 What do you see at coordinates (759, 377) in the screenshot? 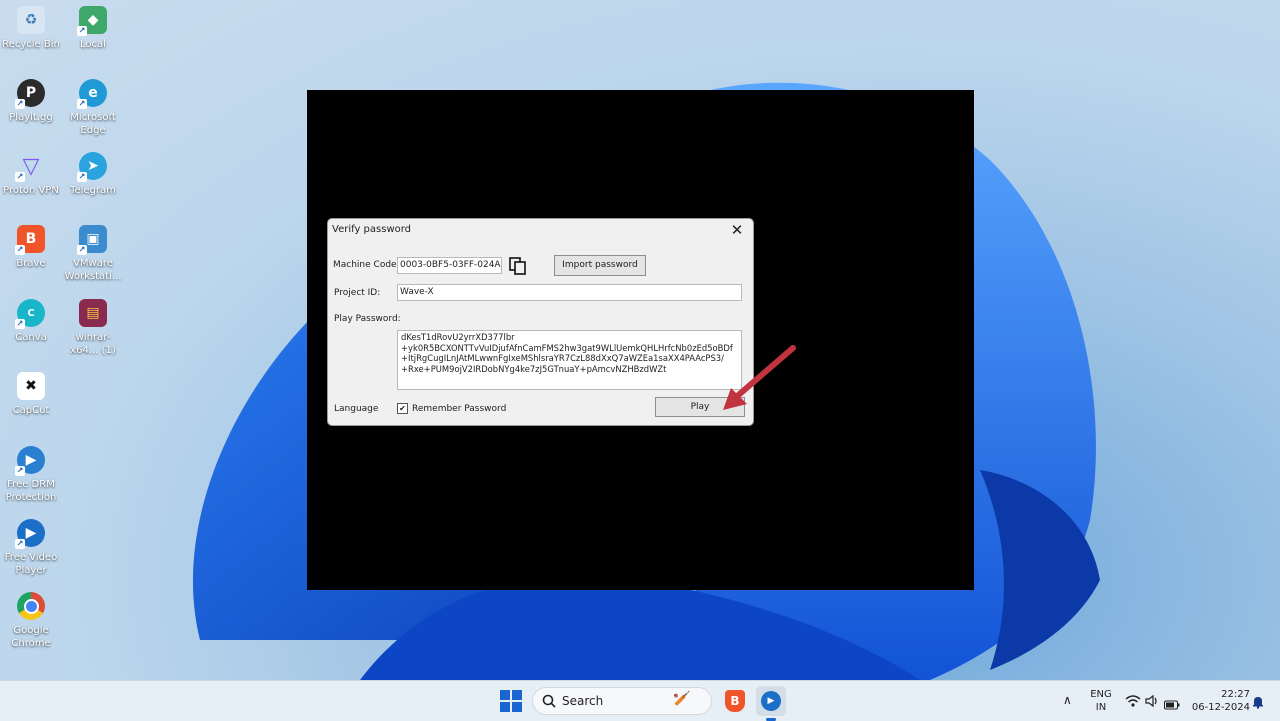
I see `annotation-arrow-icon` at bounding box center [759, 377].